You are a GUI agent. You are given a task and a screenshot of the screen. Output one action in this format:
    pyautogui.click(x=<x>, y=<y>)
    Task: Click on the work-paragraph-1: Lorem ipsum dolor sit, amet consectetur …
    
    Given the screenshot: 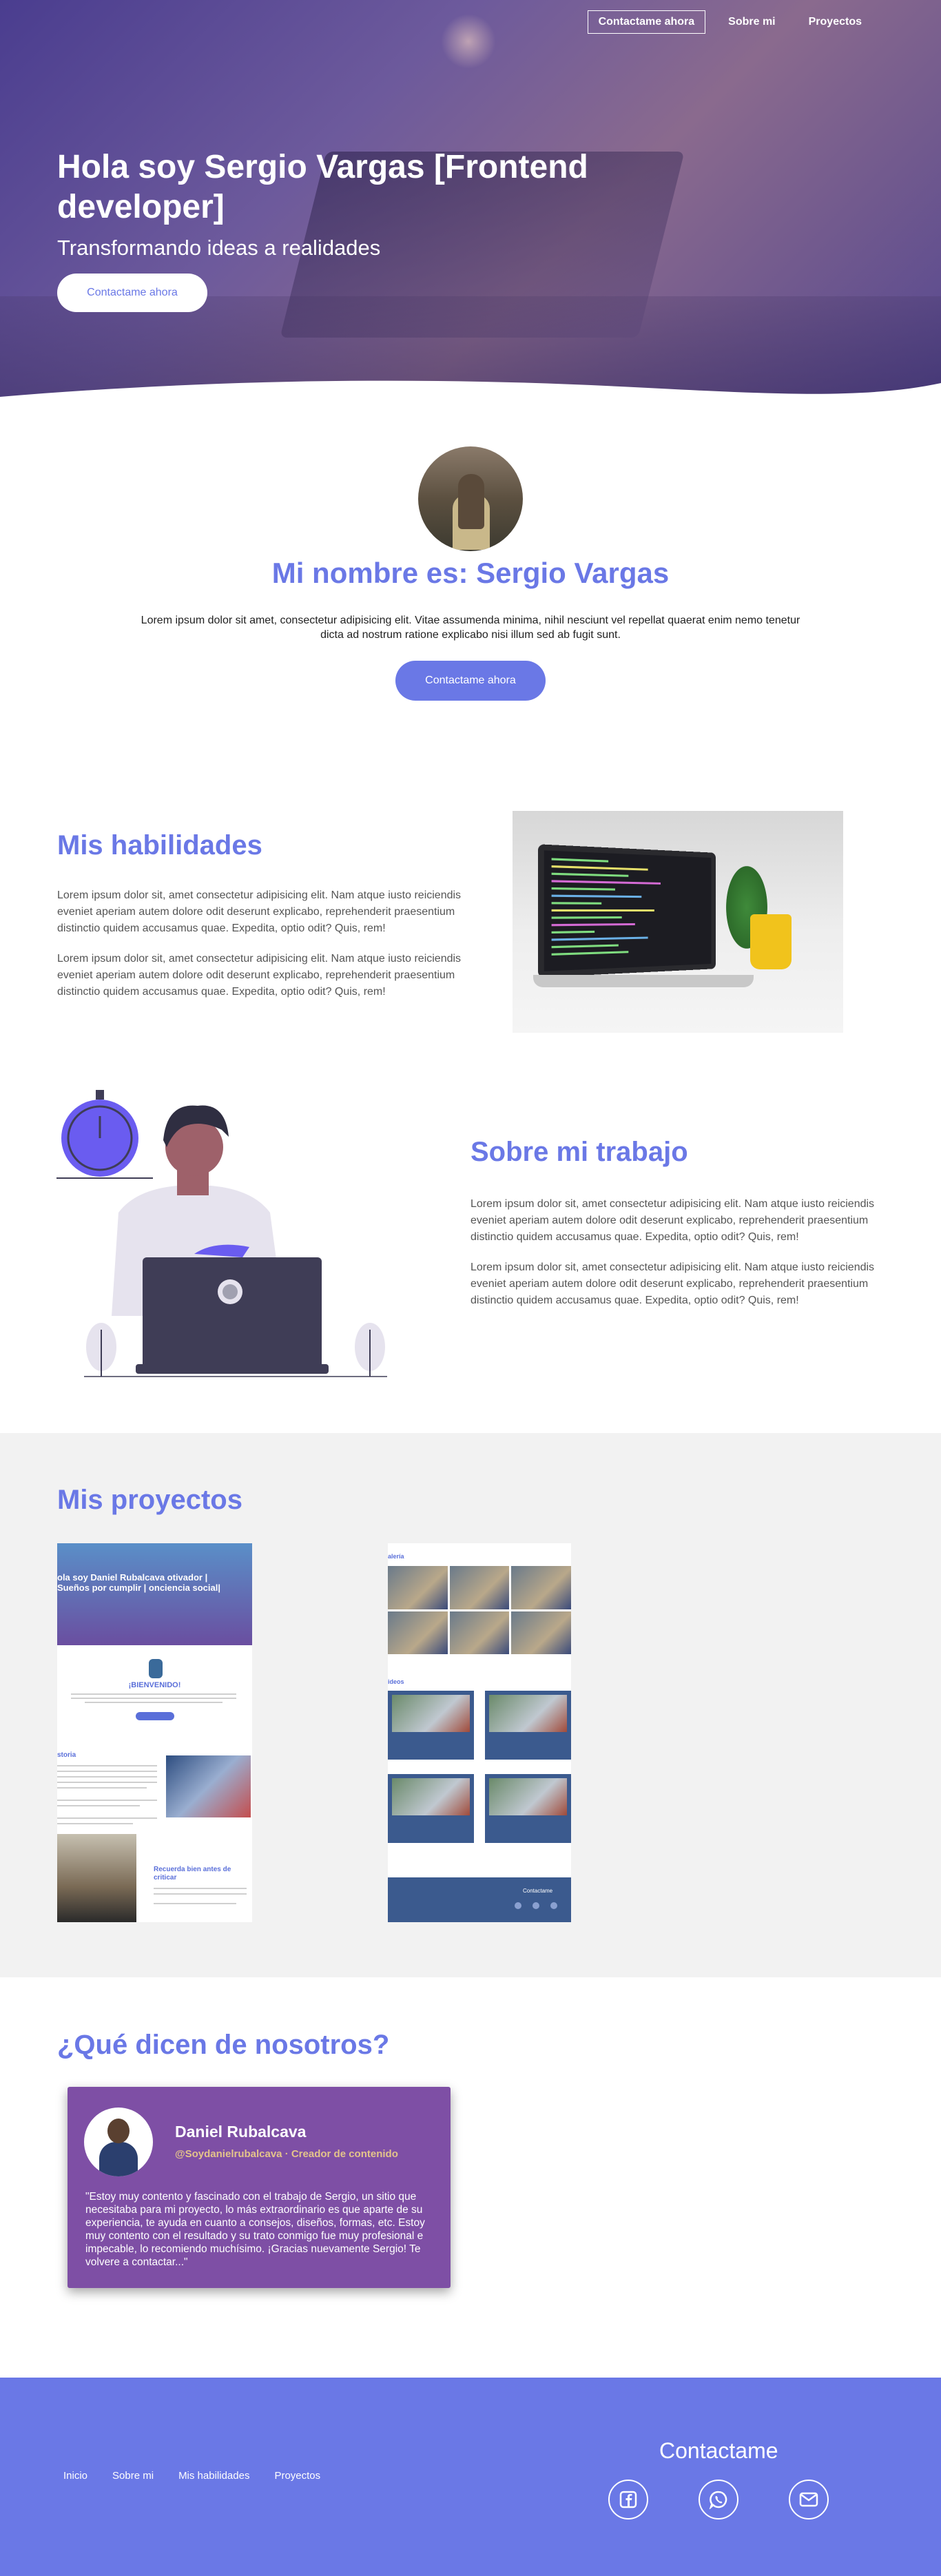 What is the action you would take?
    pyautogui.click(x=677, y=1221)
    